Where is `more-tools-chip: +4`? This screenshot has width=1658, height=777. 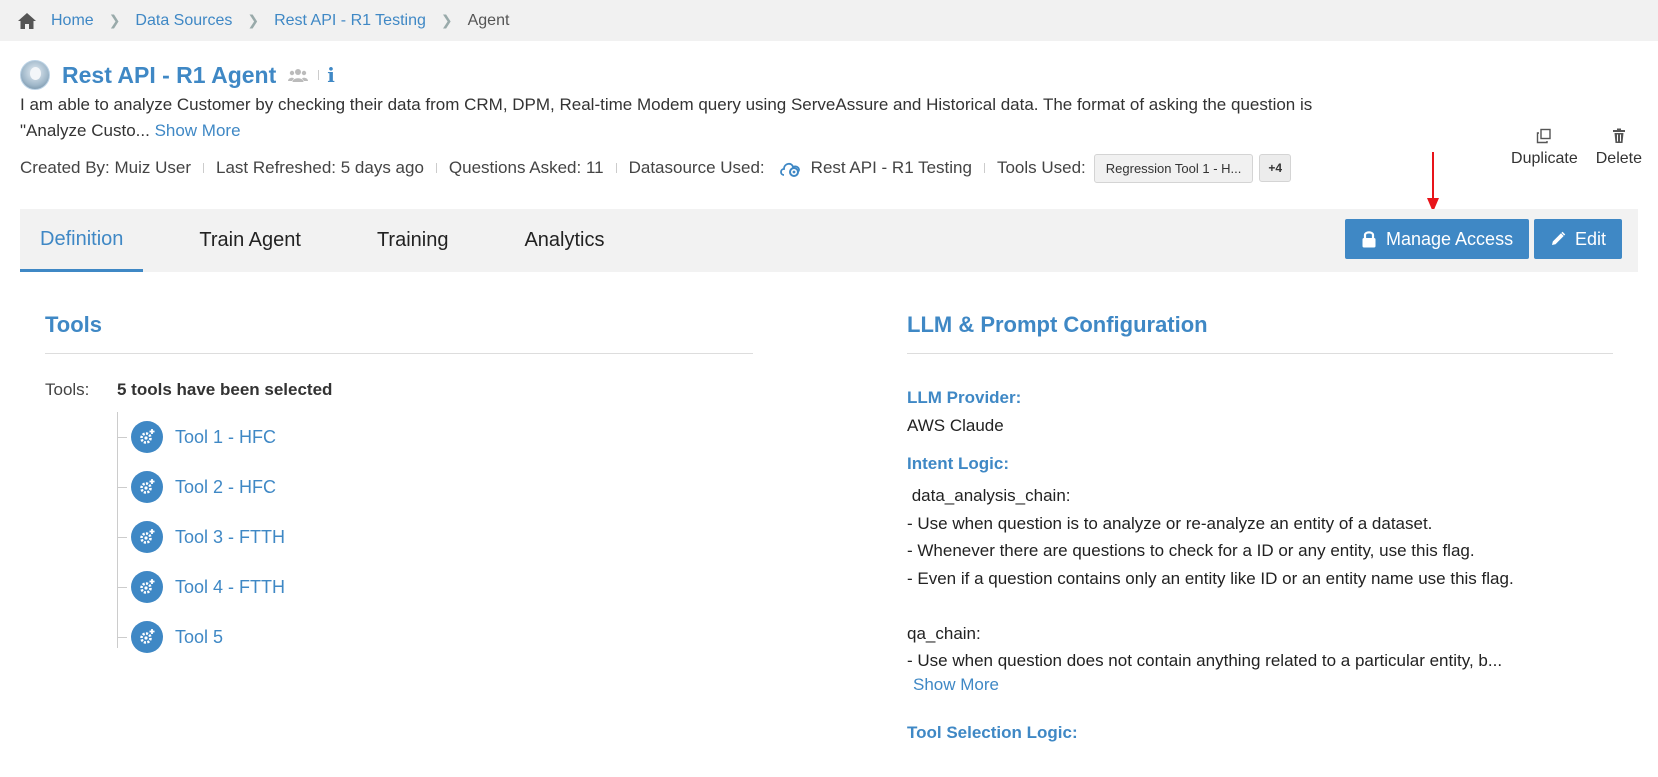
more-tools-chip: +4 is located at coordinates (1275, 168).